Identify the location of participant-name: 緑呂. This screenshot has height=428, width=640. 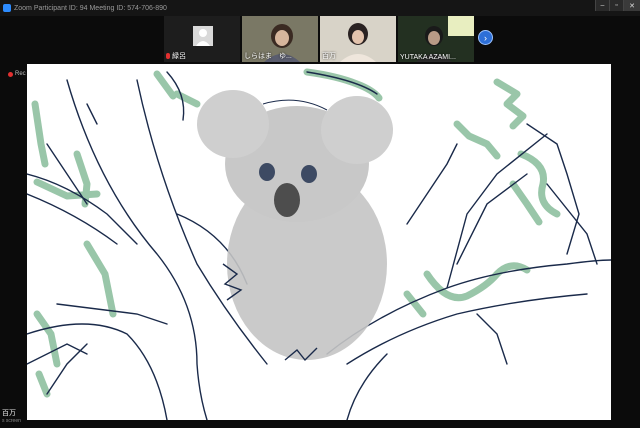
(179, 56).